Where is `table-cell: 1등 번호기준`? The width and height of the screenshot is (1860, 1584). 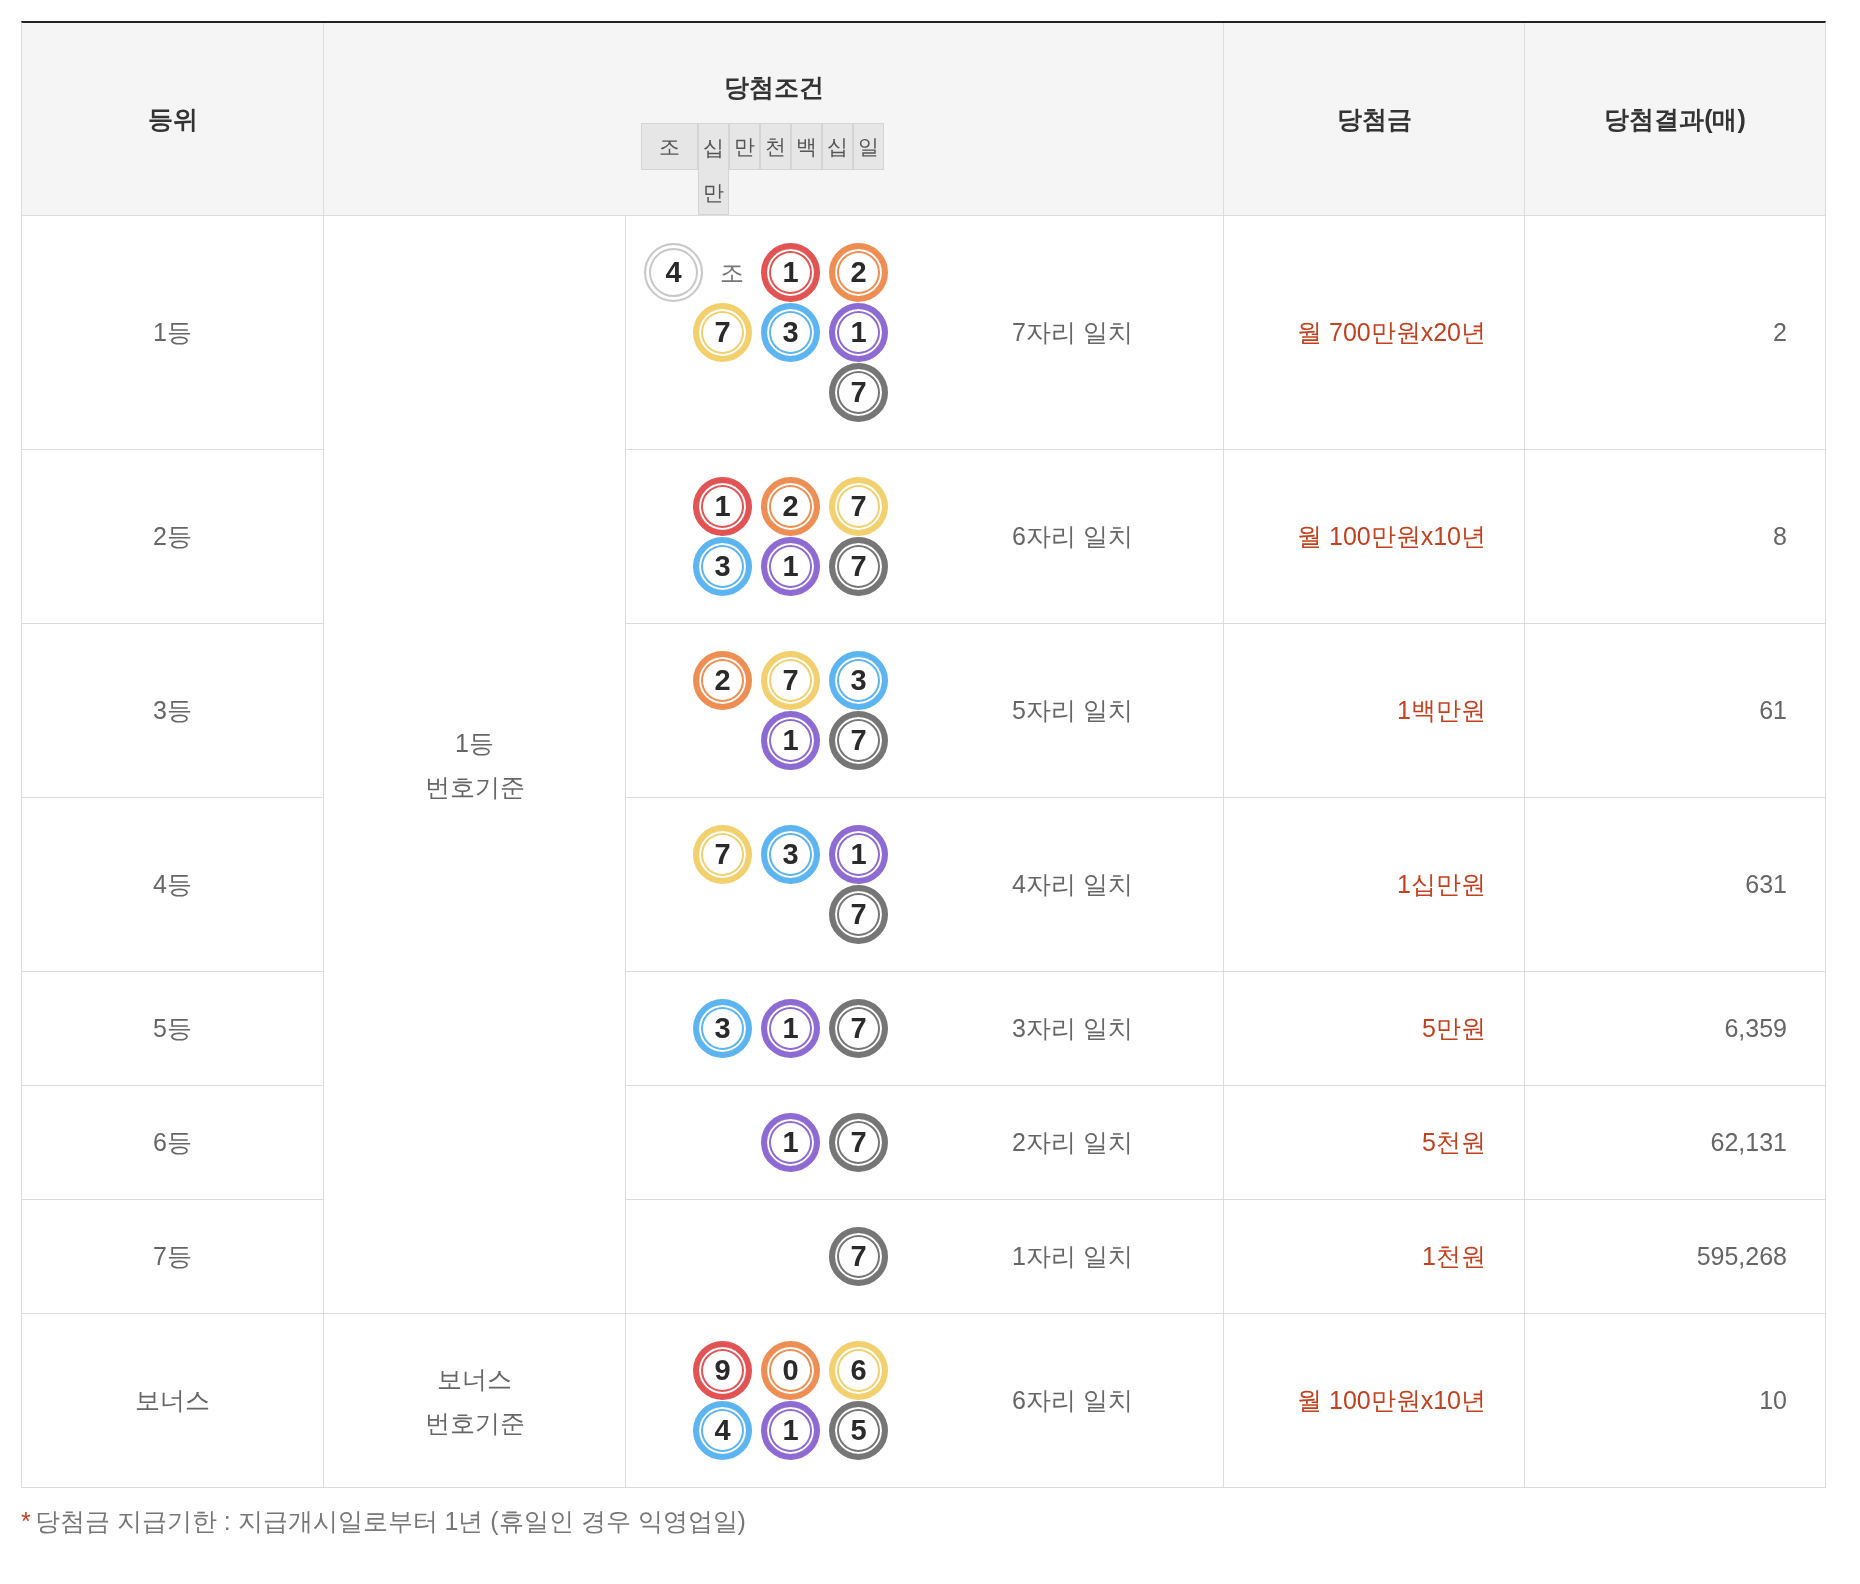
table-cell: 1등 번호기준 is located at coordinates (474, 764).